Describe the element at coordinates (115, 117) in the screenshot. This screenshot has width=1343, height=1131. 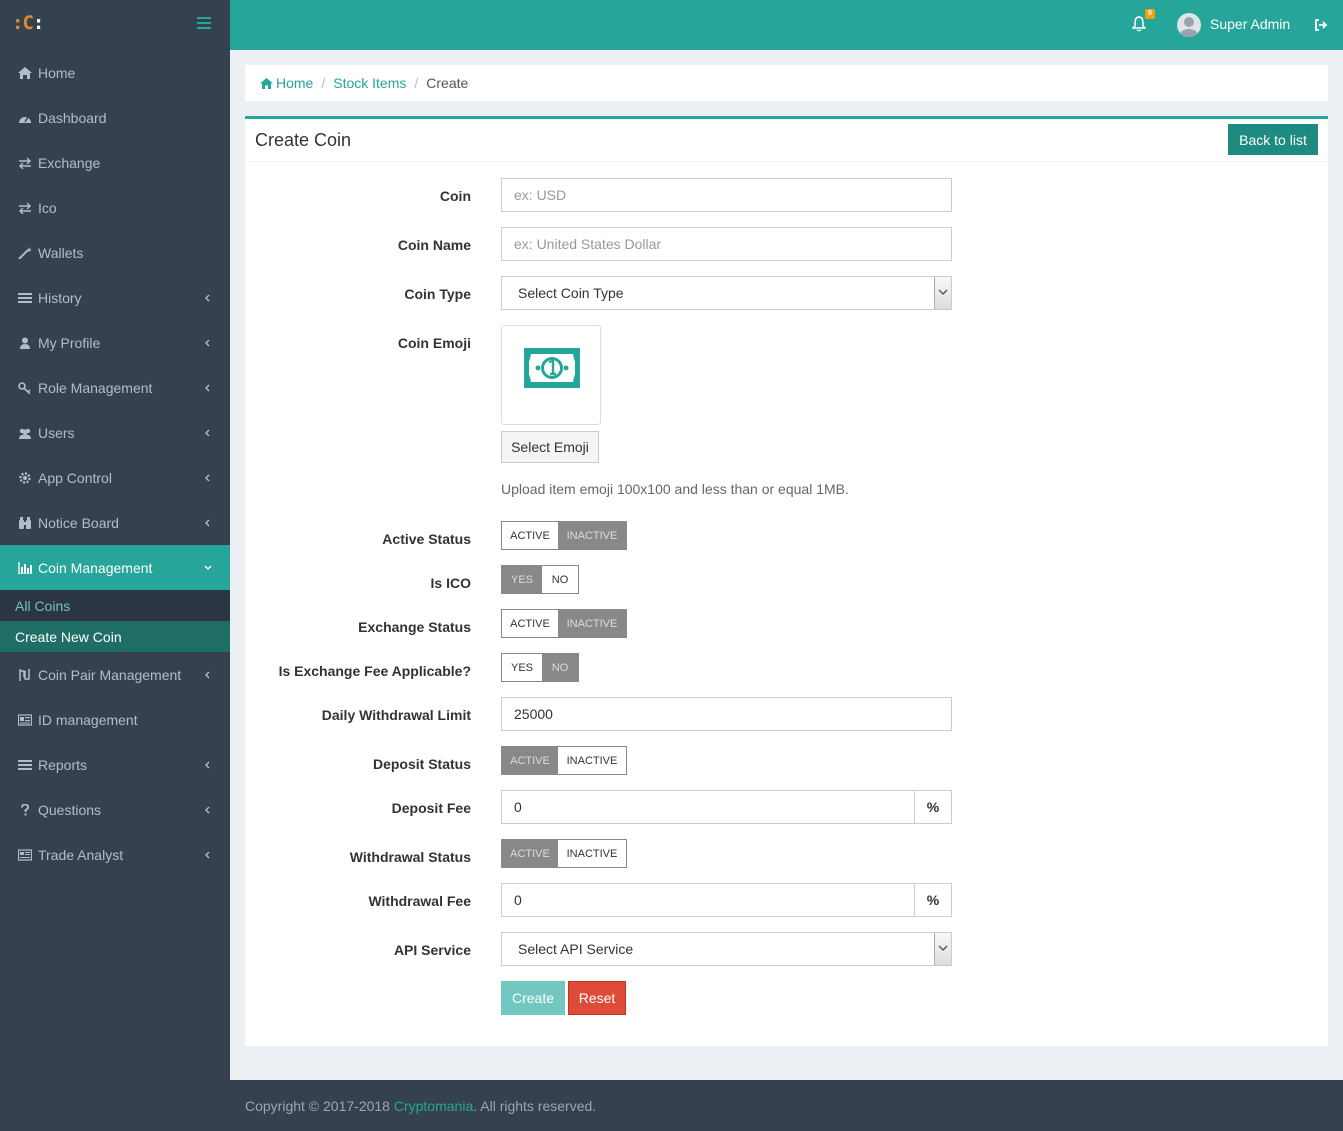
I see `sidebar-item-dashboard: Dashboard` at that location.